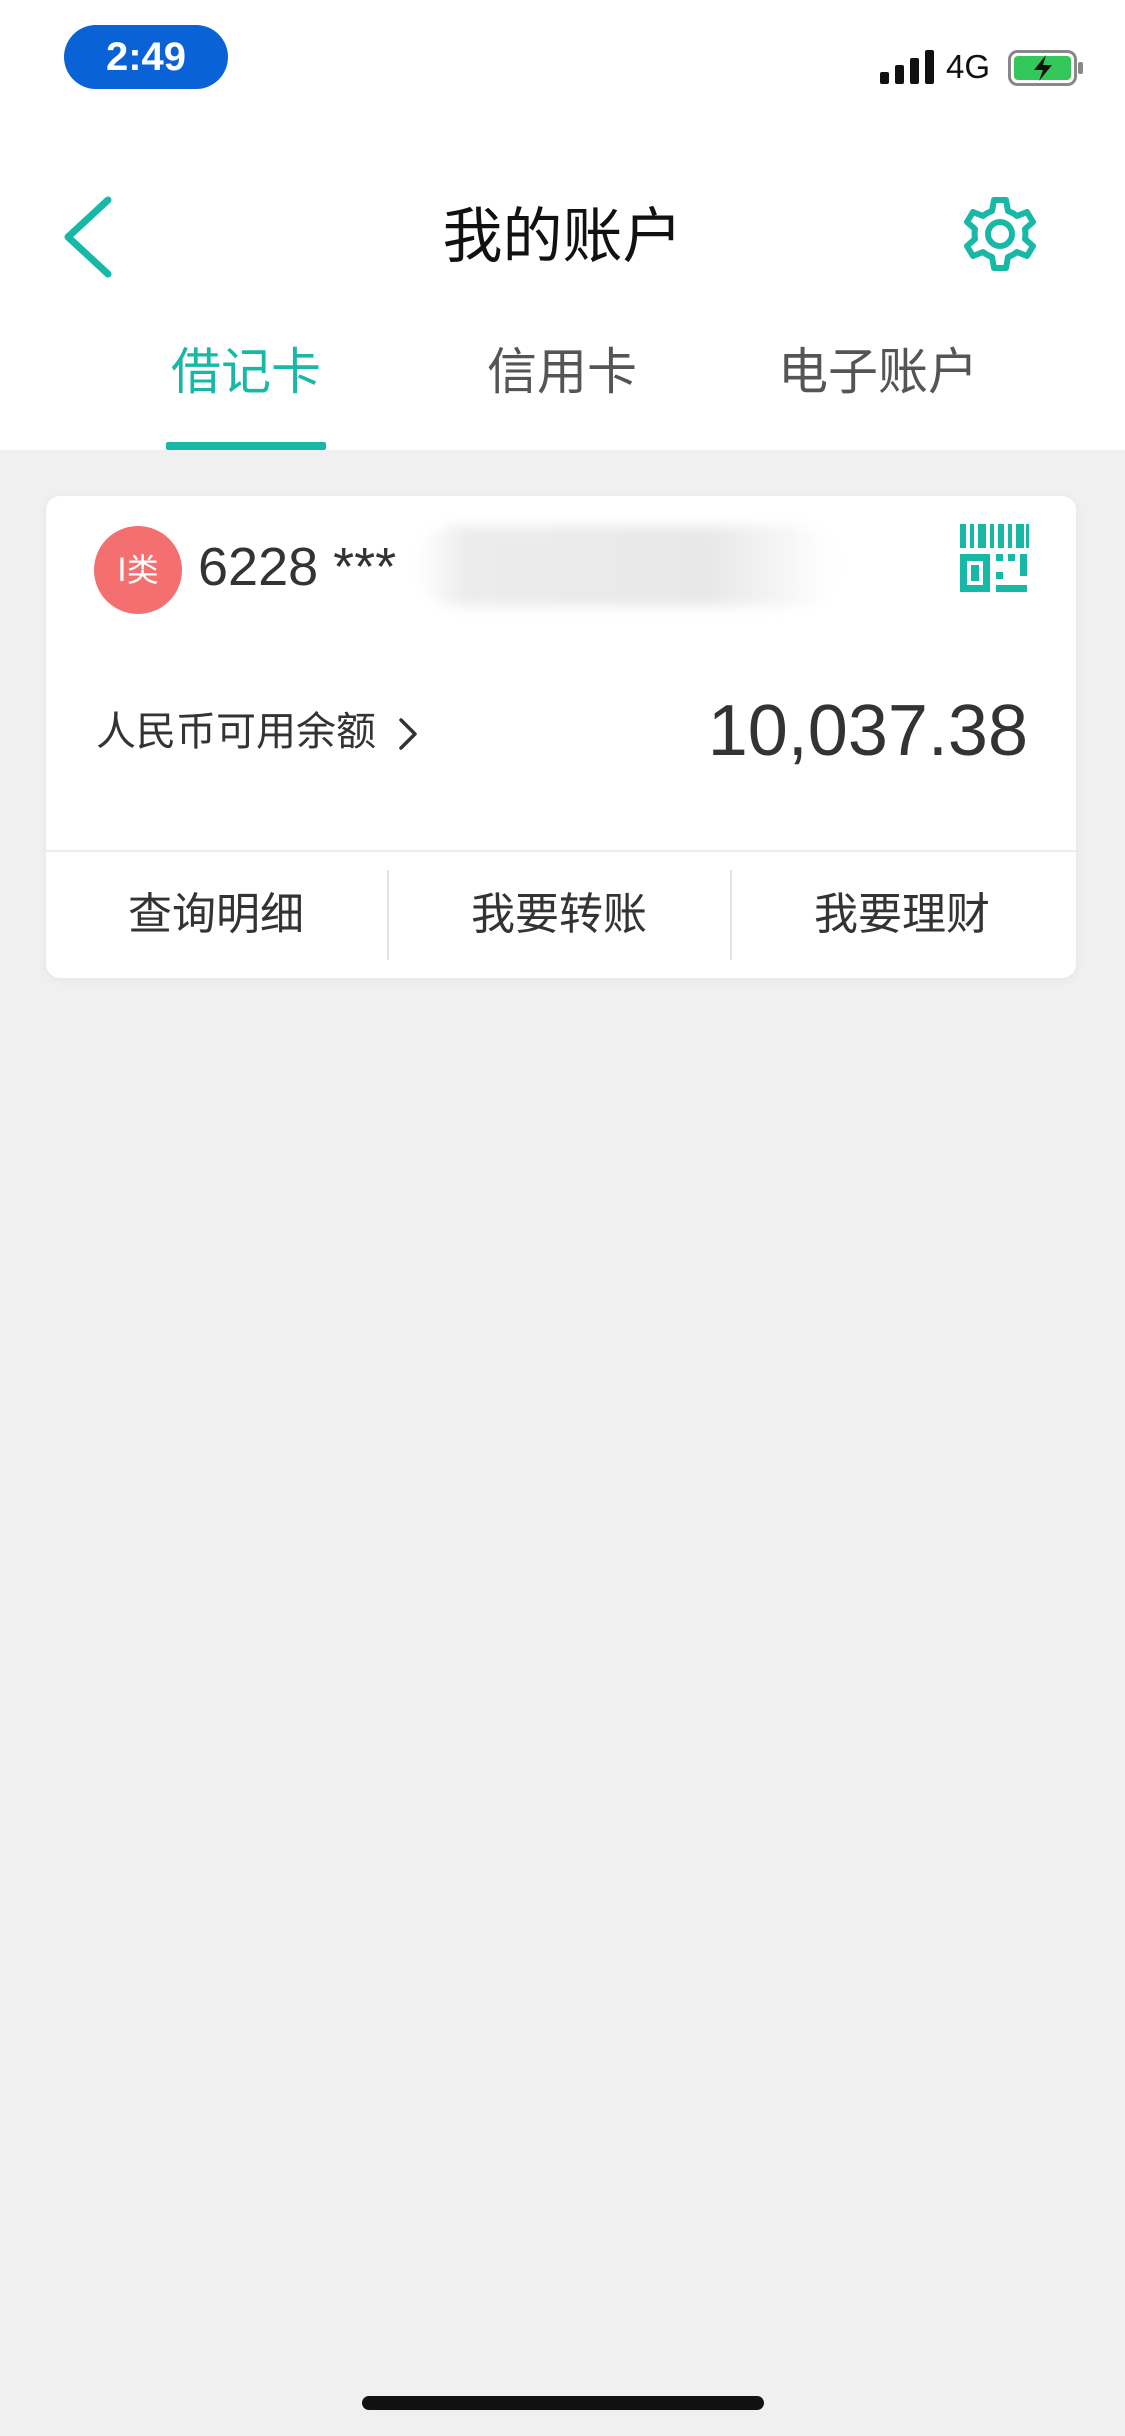 This screenshot has width=1125, height=2436. Describe the element at coordinates (867, 731) in the screenshot. I see `balance-amount: 10,037.38` at that location.